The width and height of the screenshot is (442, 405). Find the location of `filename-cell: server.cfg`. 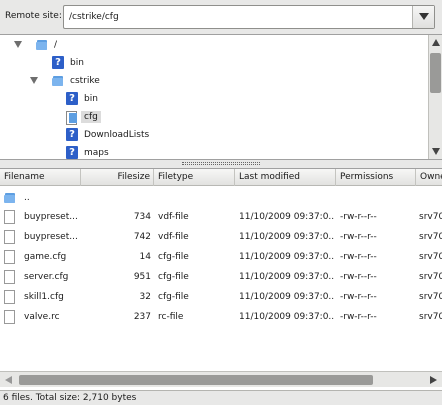

filename-cell: server.cfg is located at coordinates (46, 277).